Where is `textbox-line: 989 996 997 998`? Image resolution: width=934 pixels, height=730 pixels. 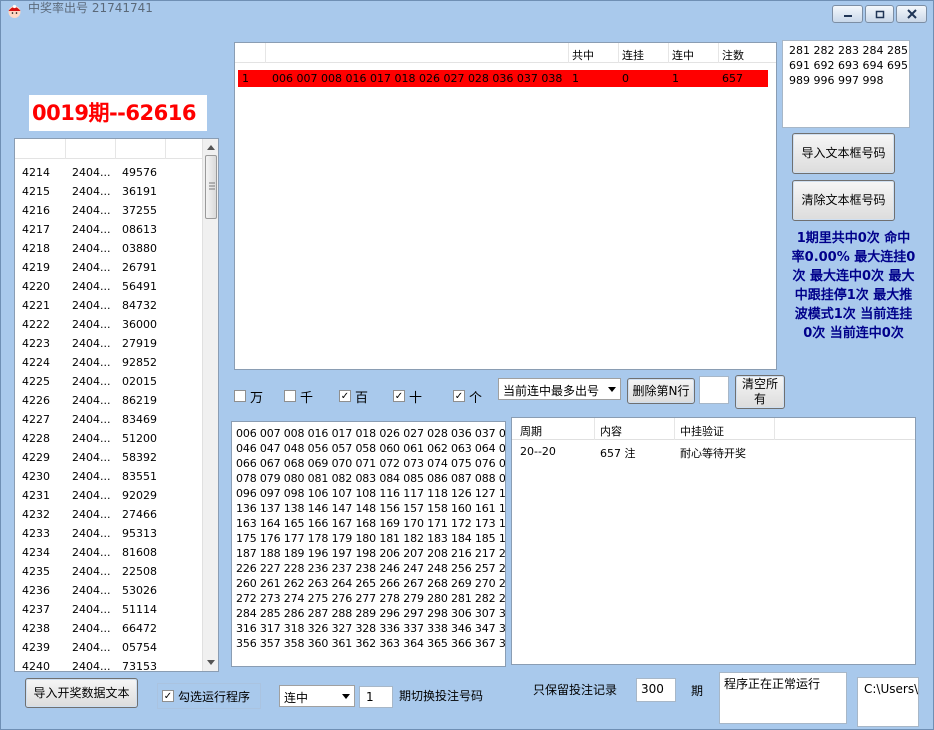
textbox-line: 989 996 997 998 is located at coordinates (836, 80).